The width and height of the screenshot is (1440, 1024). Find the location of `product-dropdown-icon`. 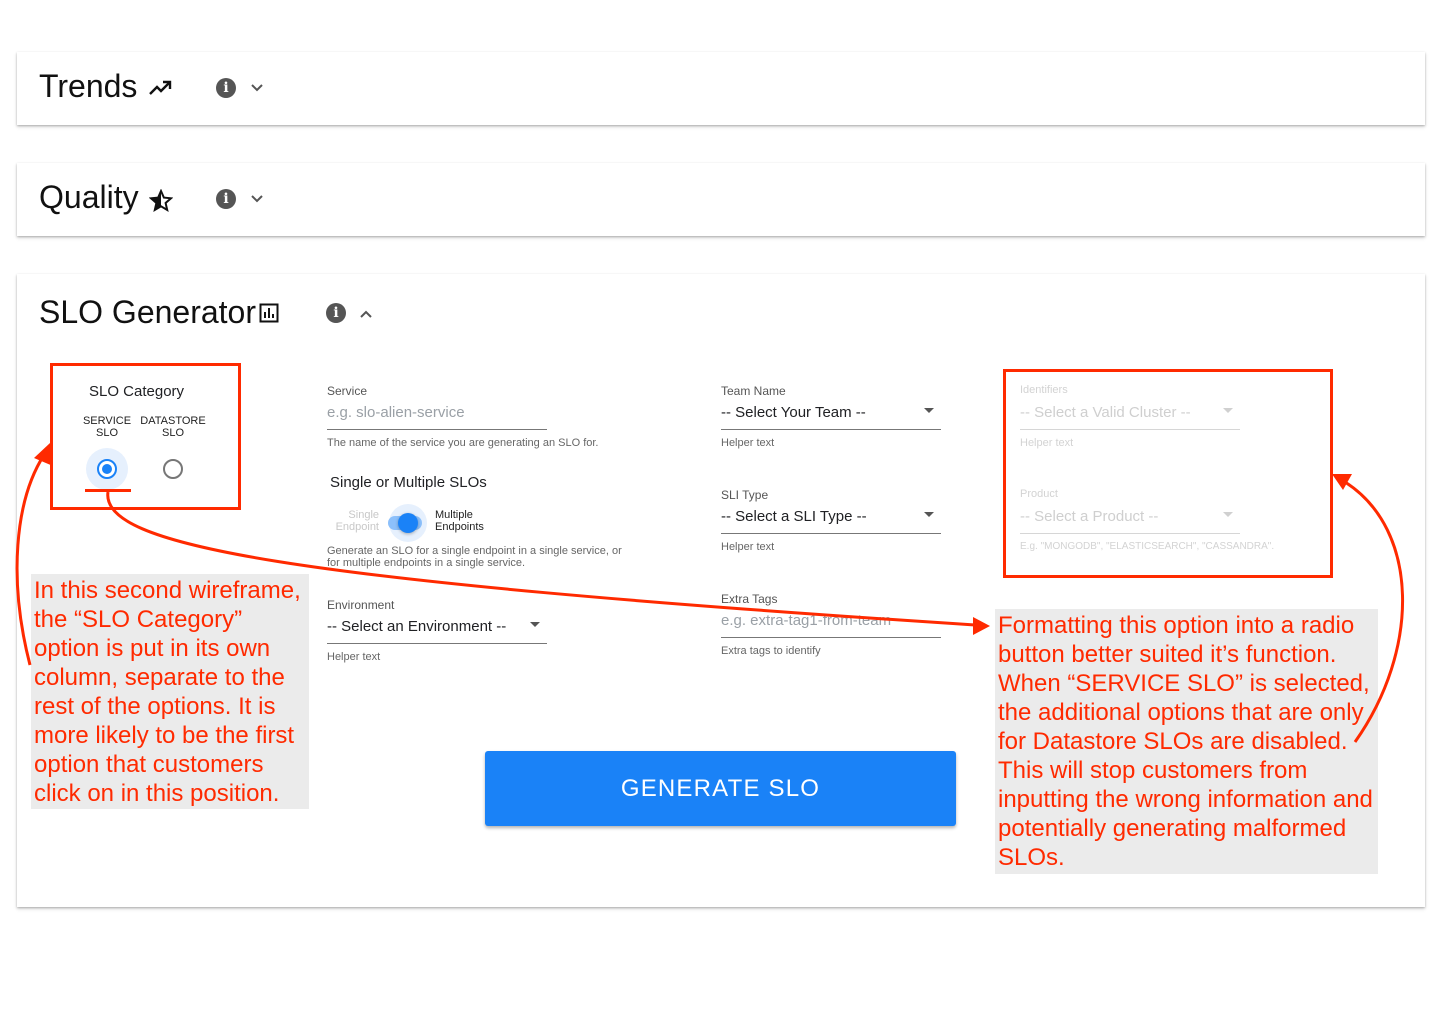

product-dropdown-icon is located at coordinates (1228, 514).